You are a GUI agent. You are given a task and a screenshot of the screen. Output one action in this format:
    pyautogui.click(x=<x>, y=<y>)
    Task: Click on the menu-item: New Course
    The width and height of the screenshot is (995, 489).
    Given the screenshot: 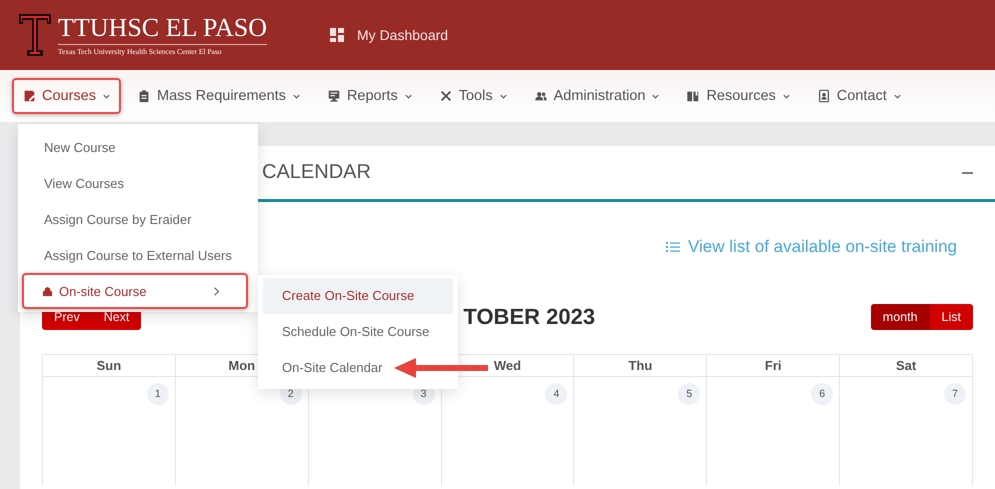 What is the action you would take?
    pyautogui.click(x=138, y=147)
    